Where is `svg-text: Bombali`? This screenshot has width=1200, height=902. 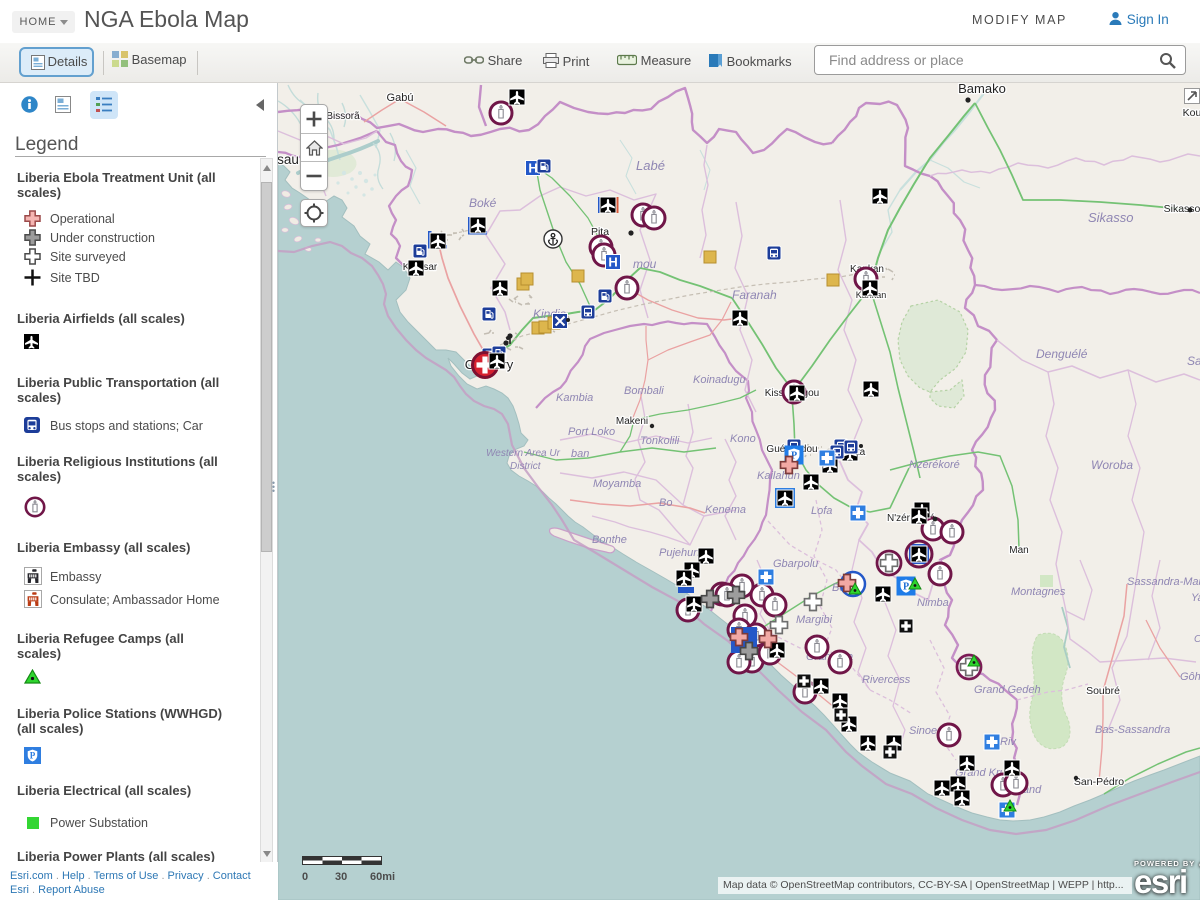 svg-text: Bombali is located at coordinates (644, 391).